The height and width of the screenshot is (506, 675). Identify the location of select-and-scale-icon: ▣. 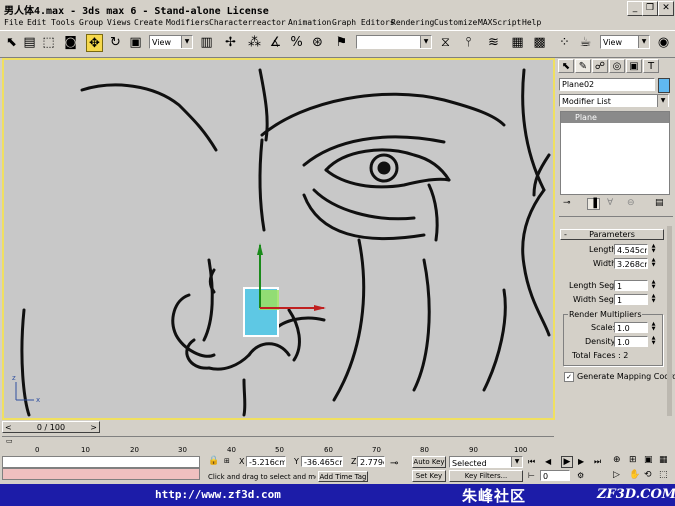
(135, 43).